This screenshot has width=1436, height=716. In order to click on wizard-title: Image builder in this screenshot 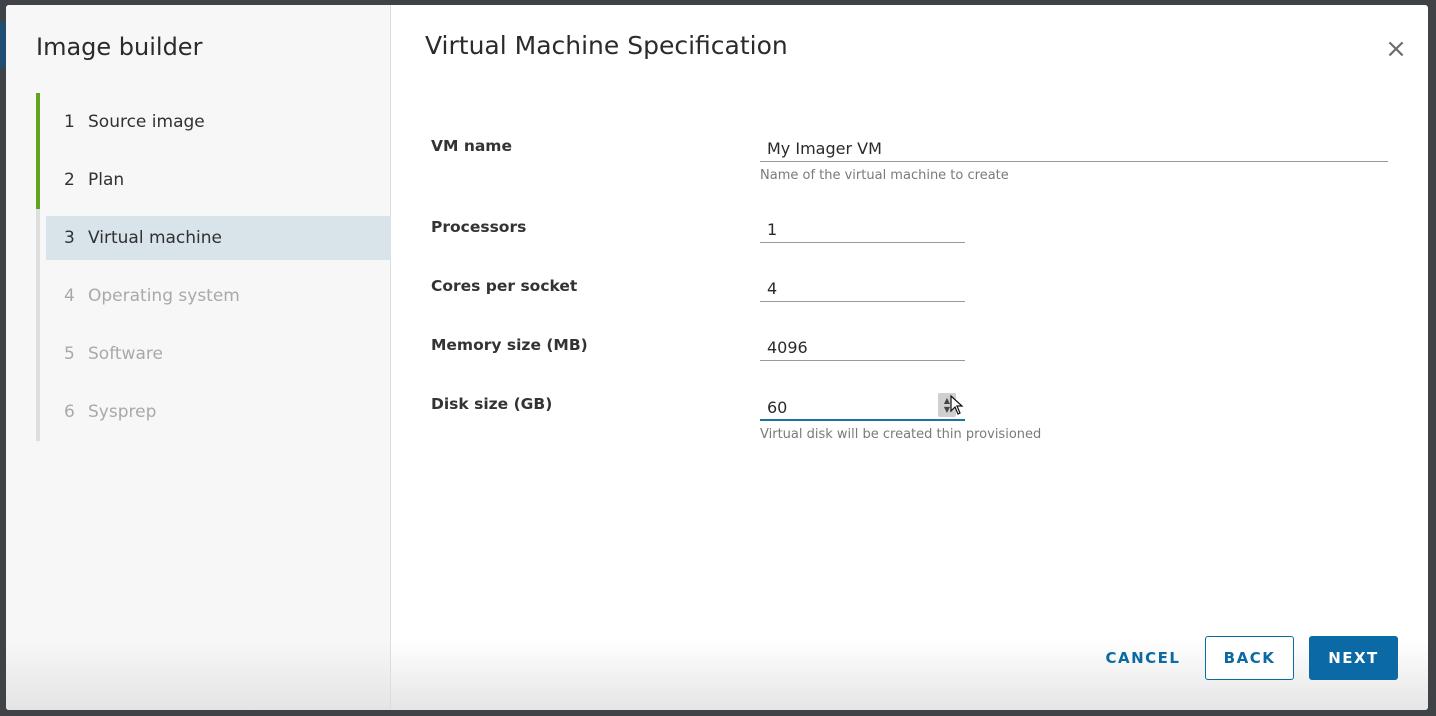, I will do `click(119, 47)`.